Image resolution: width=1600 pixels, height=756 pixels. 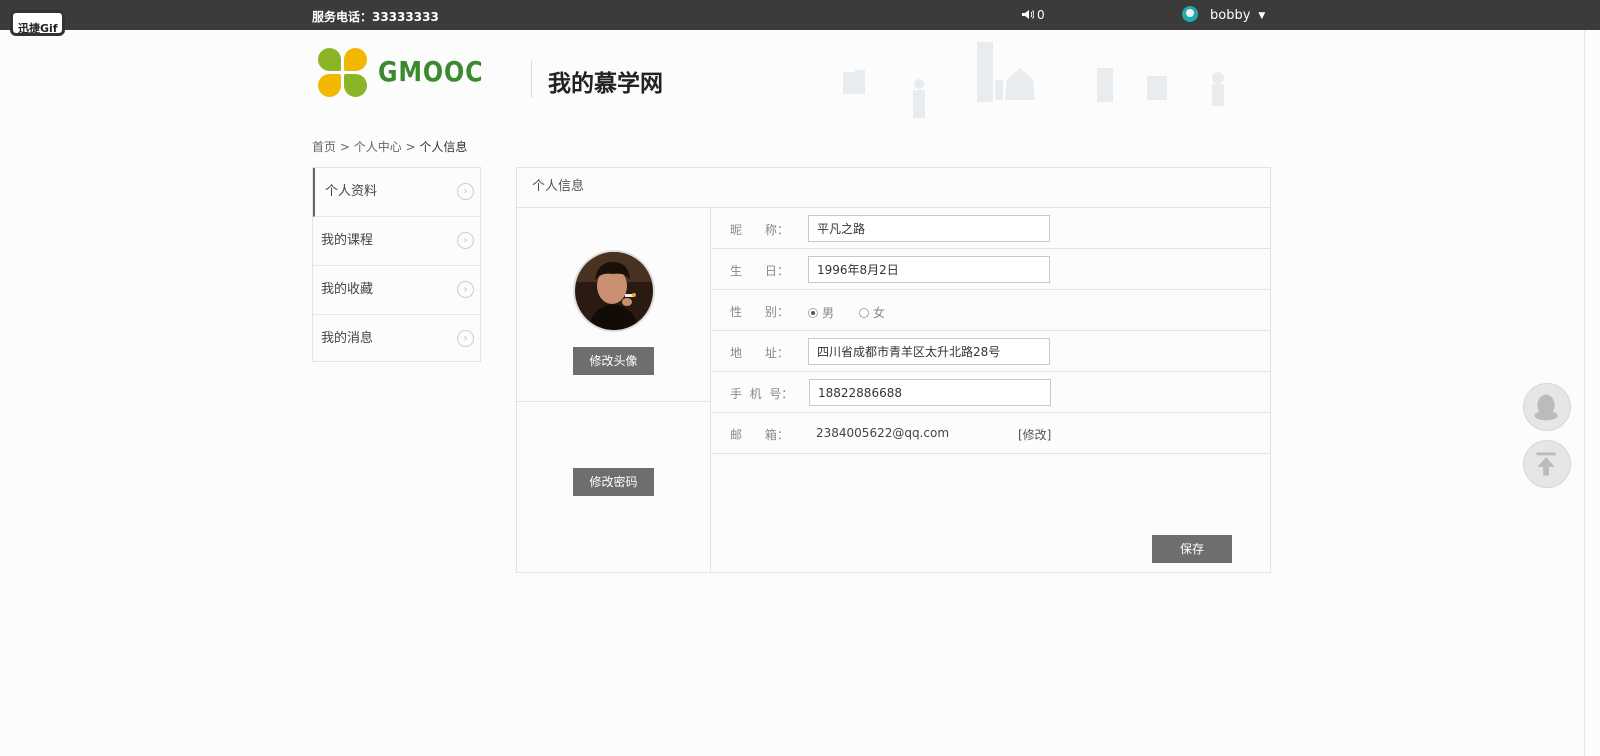 I want to click on site-header: GMOOC 我的慕学网, so click(x=800, y=77).